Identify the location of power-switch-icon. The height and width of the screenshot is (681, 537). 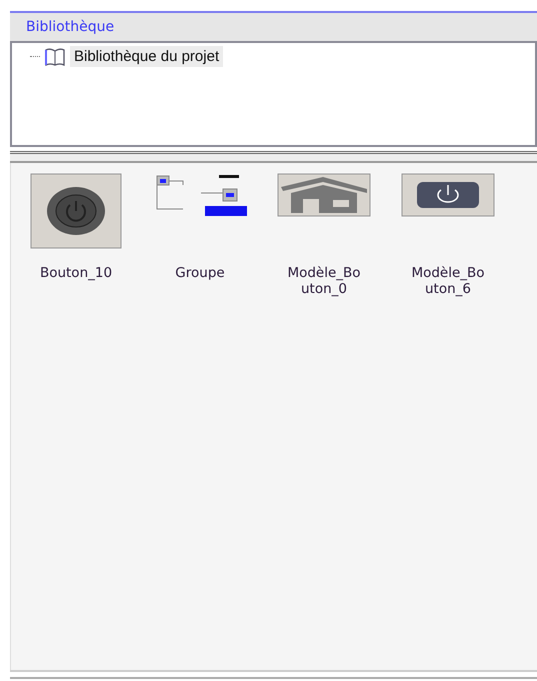
(448, 195).